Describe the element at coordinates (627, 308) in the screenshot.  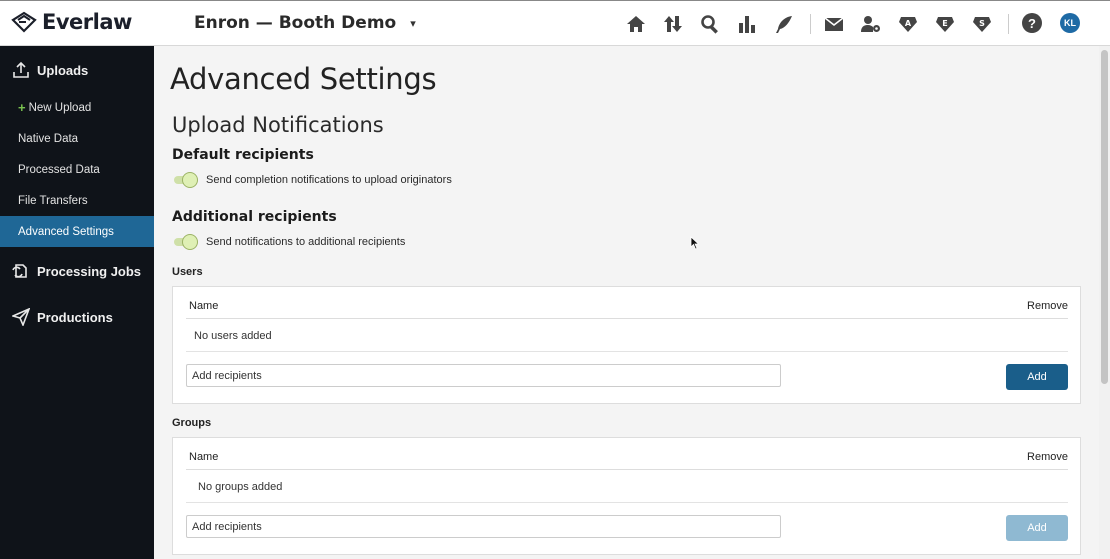
I see `users-table-header: Name Remove` at that location.